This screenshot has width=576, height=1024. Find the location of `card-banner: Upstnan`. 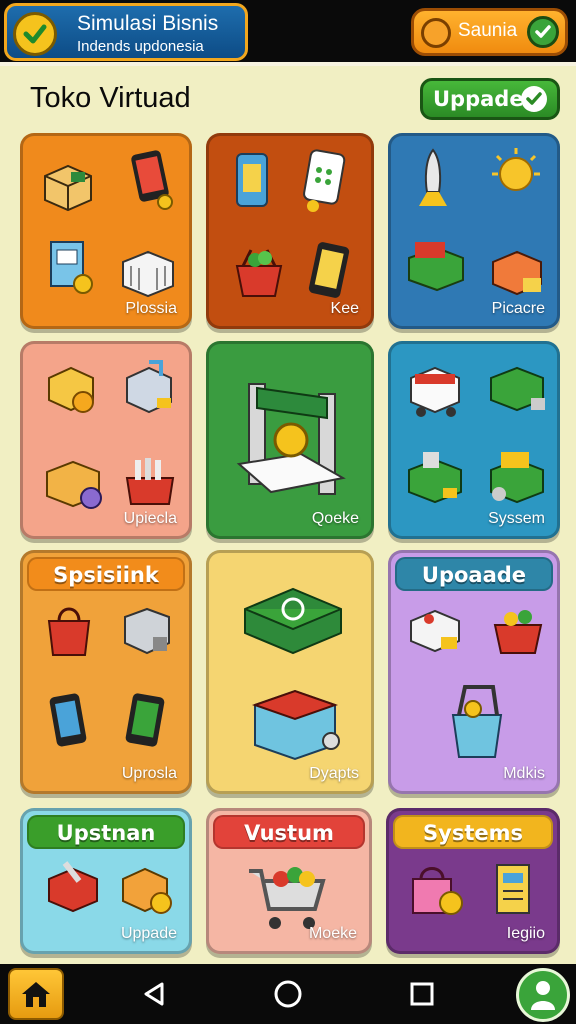

card-banner: Upstnan is located at coordinates (106, 832).